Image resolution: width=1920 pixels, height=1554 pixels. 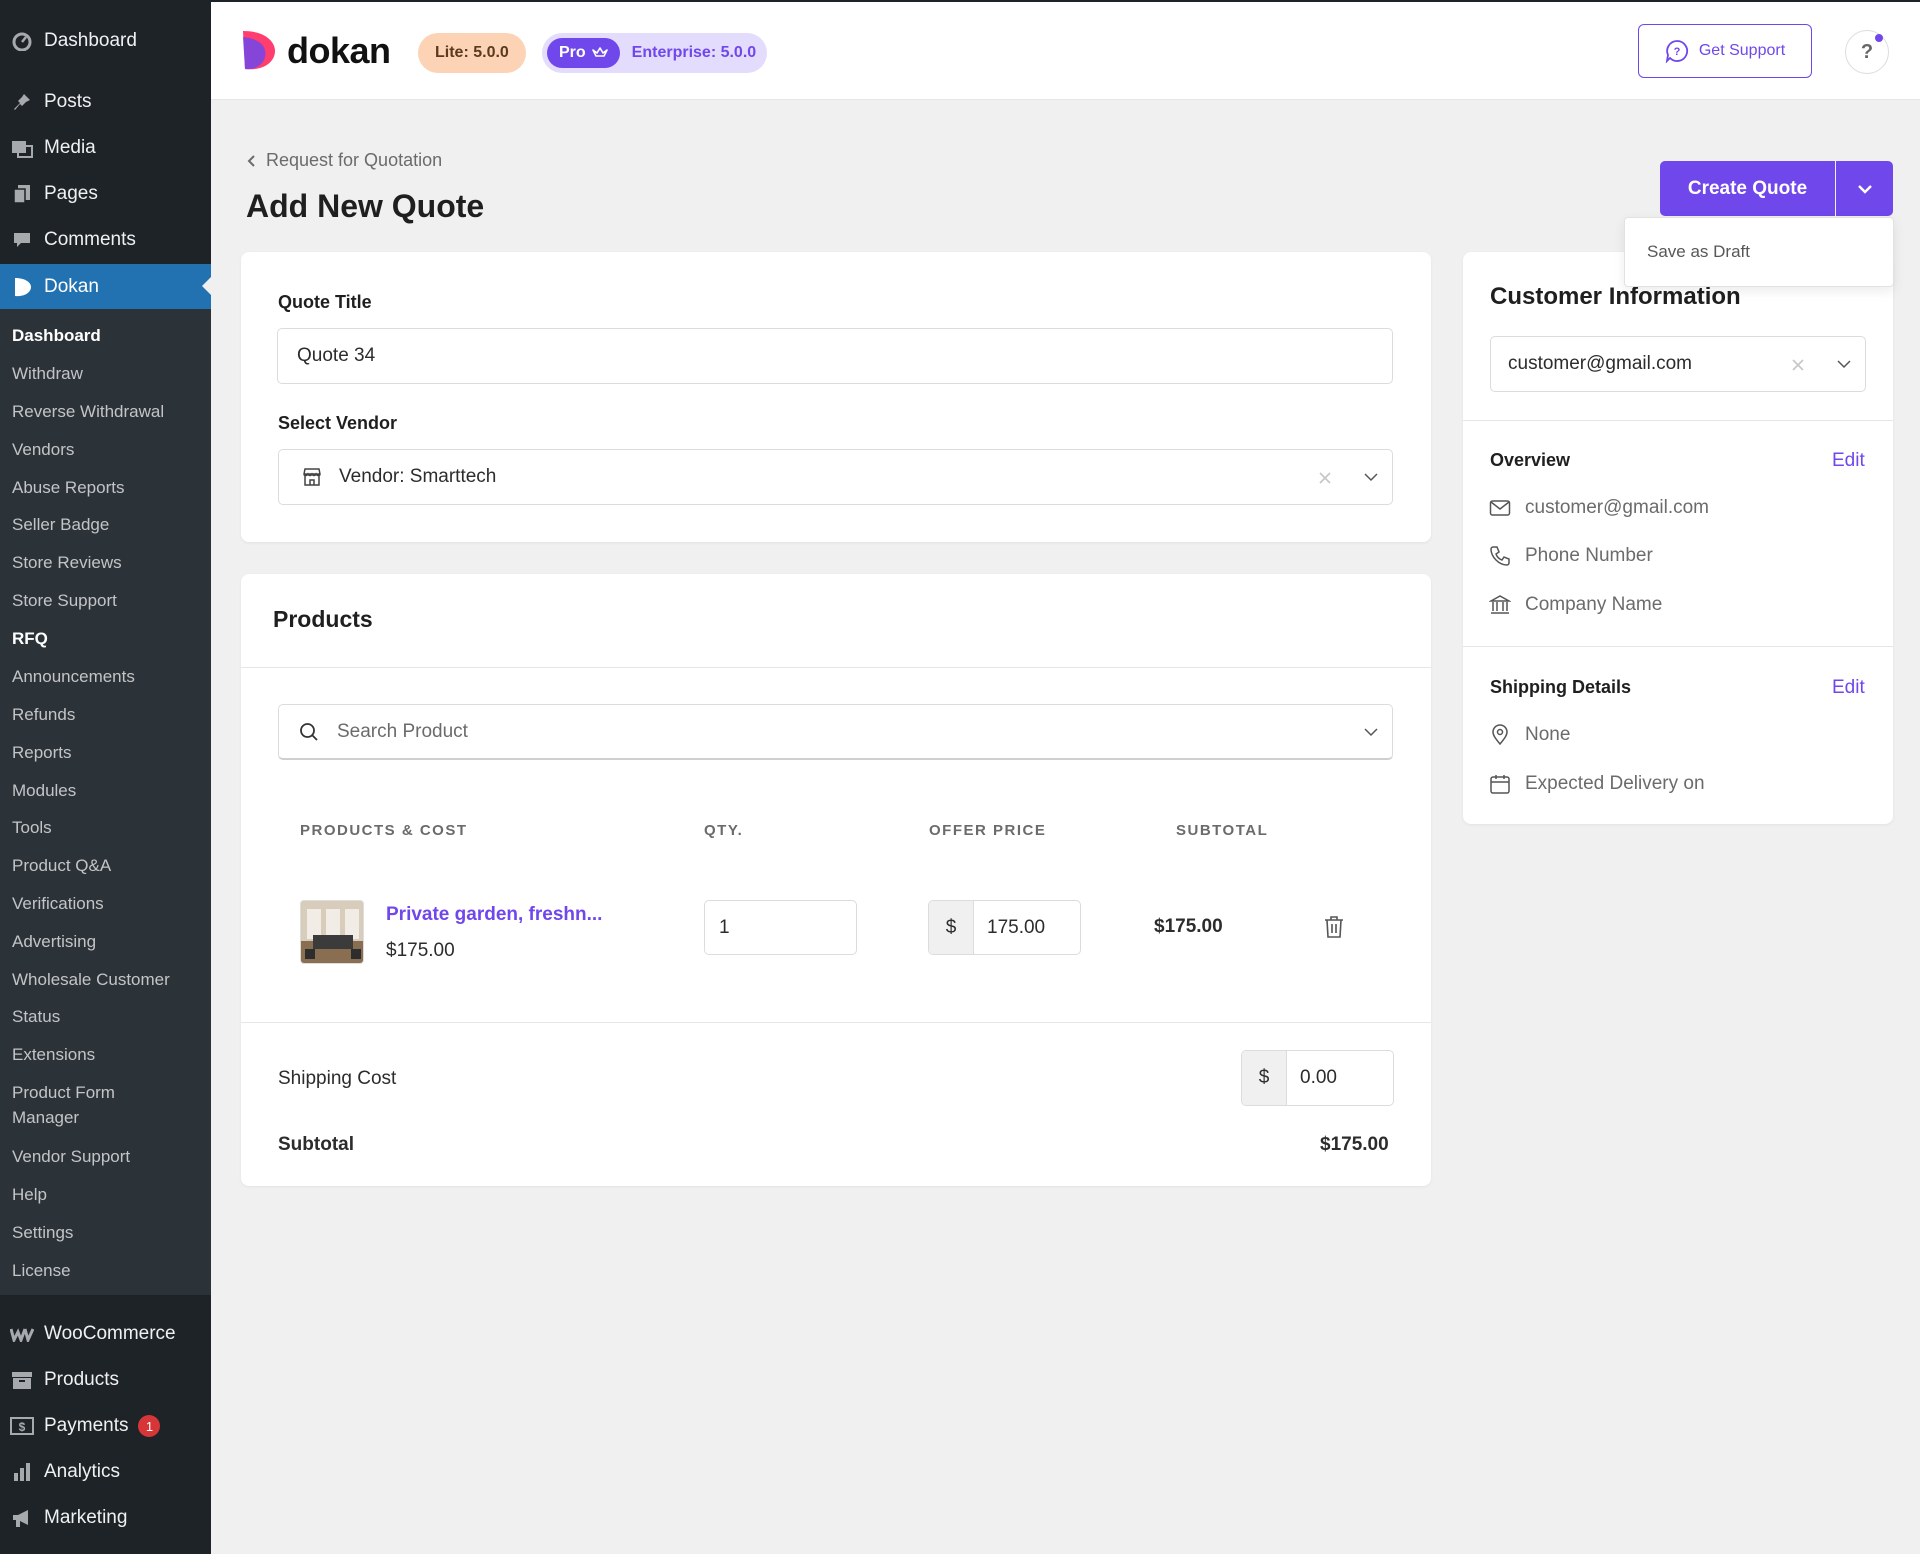 I want to click on sidebar-item-dokan: Dokan, so click(x=105, y=287).